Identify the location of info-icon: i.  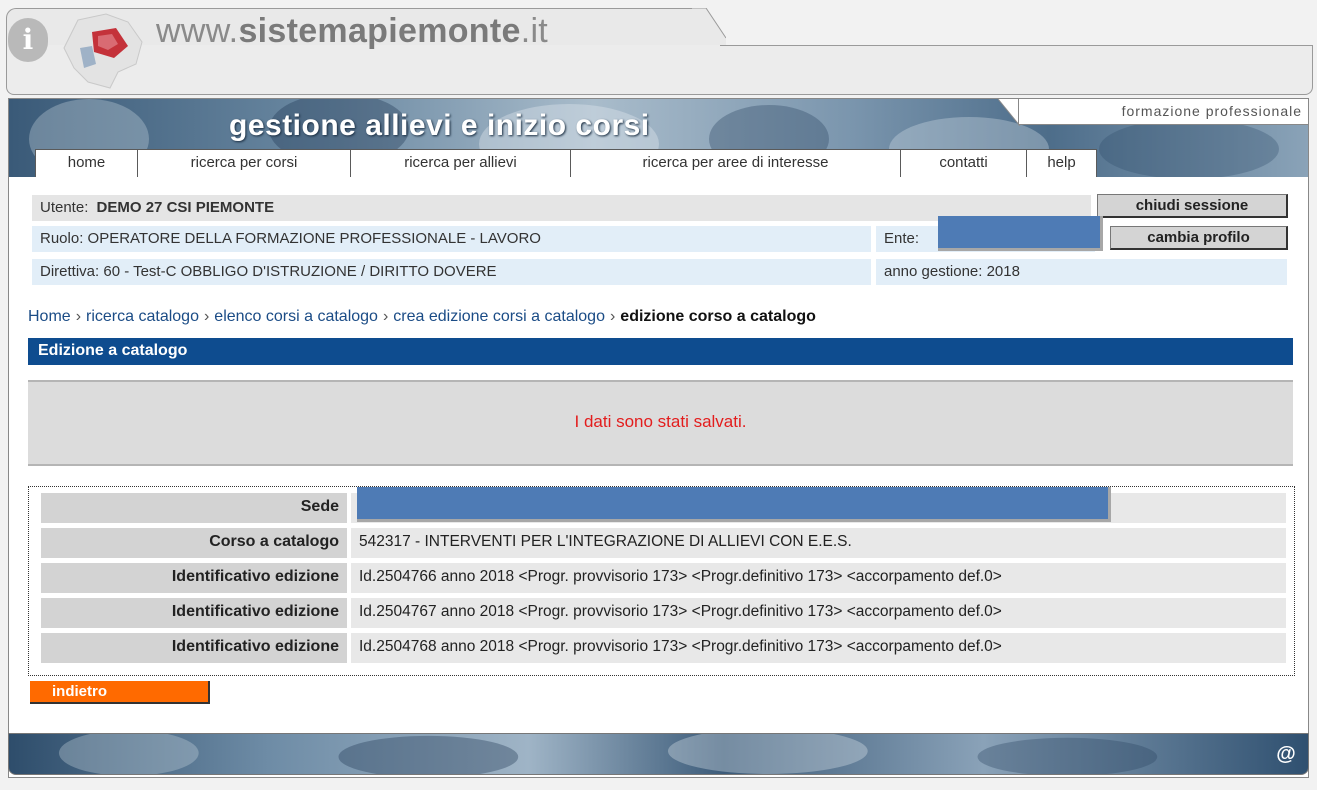
(28, 40).